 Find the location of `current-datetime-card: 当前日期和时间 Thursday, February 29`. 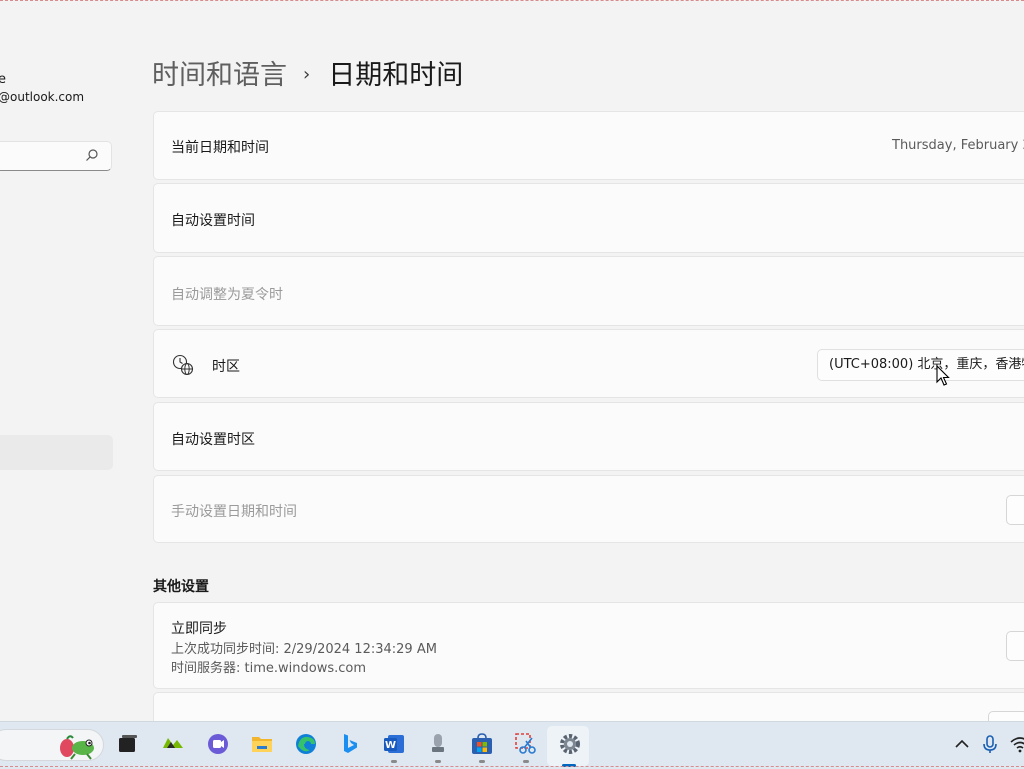

current-datetime-card: 当前日期和时间 Thursday, February 29 is located at coordinates (588, 145).